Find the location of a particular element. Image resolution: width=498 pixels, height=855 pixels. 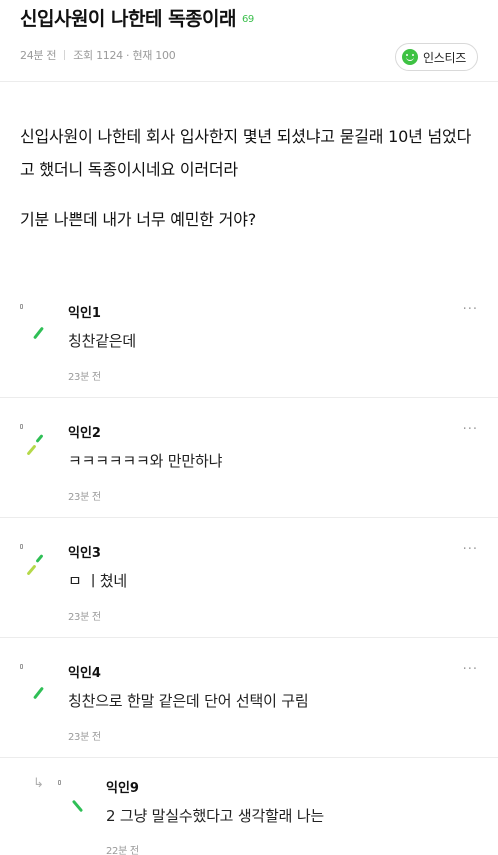

comment-count: 69 is located at coordinates (248, 19).